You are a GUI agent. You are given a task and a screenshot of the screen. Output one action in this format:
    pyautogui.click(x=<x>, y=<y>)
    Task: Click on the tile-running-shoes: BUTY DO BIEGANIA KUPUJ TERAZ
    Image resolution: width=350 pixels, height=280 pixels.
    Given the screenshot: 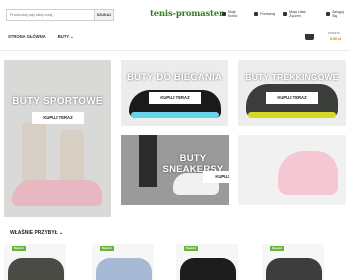 What is the action you would take?
    pyautogui.click(x=174, y=93)
    